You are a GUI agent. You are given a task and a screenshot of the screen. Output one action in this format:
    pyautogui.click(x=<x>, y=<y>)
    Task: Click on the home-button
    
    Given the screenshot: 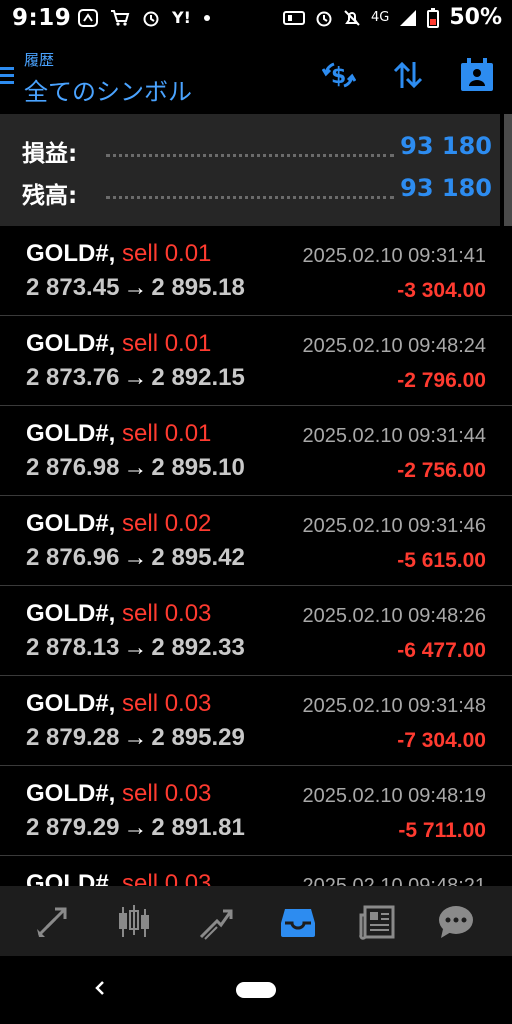 What is the action you would take?
    pyautogui.click(x=256, y=990)
    